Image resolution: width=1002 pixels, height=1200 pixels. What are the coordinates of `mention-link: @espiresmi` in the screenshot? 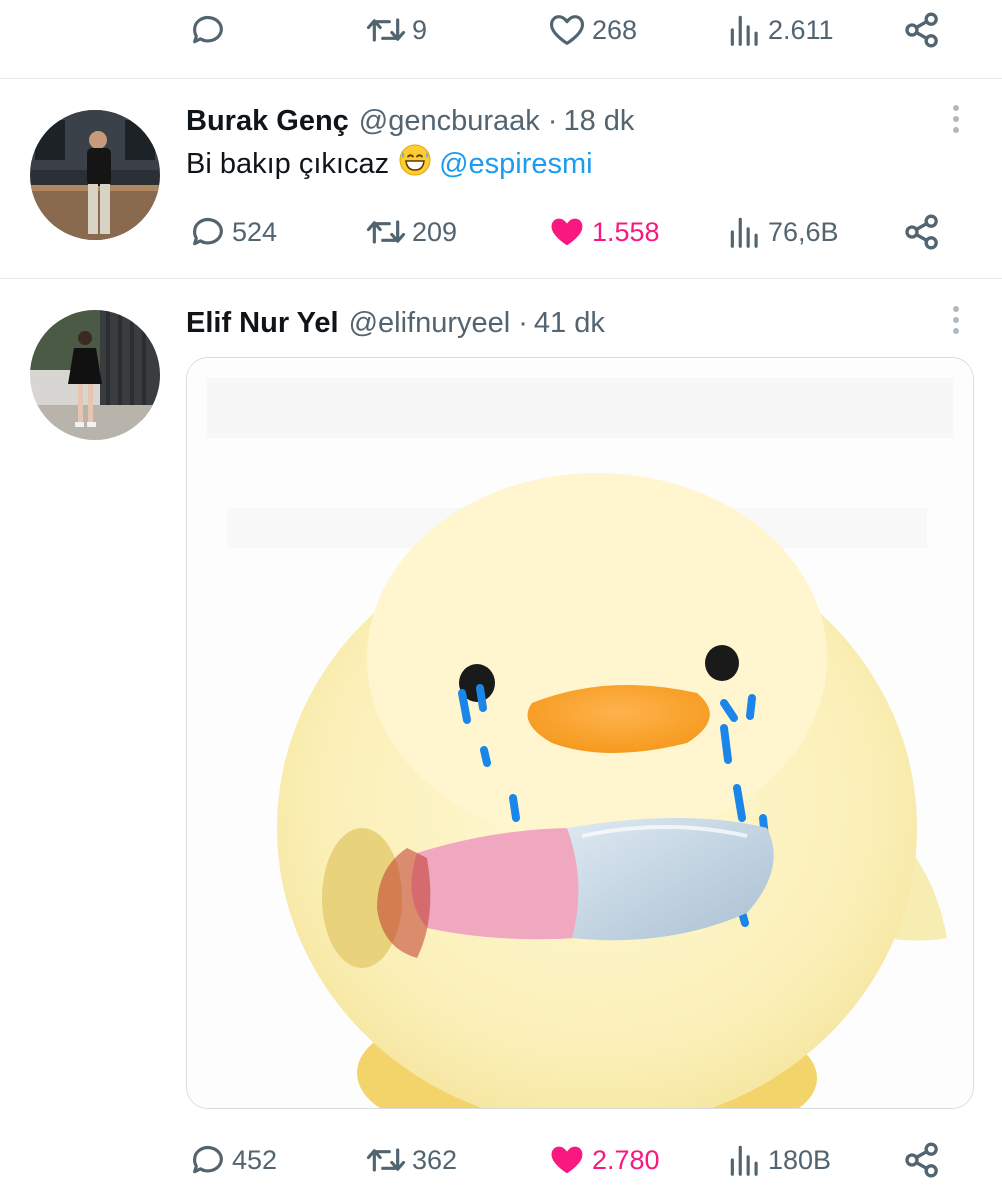 It's located at (516, 164).